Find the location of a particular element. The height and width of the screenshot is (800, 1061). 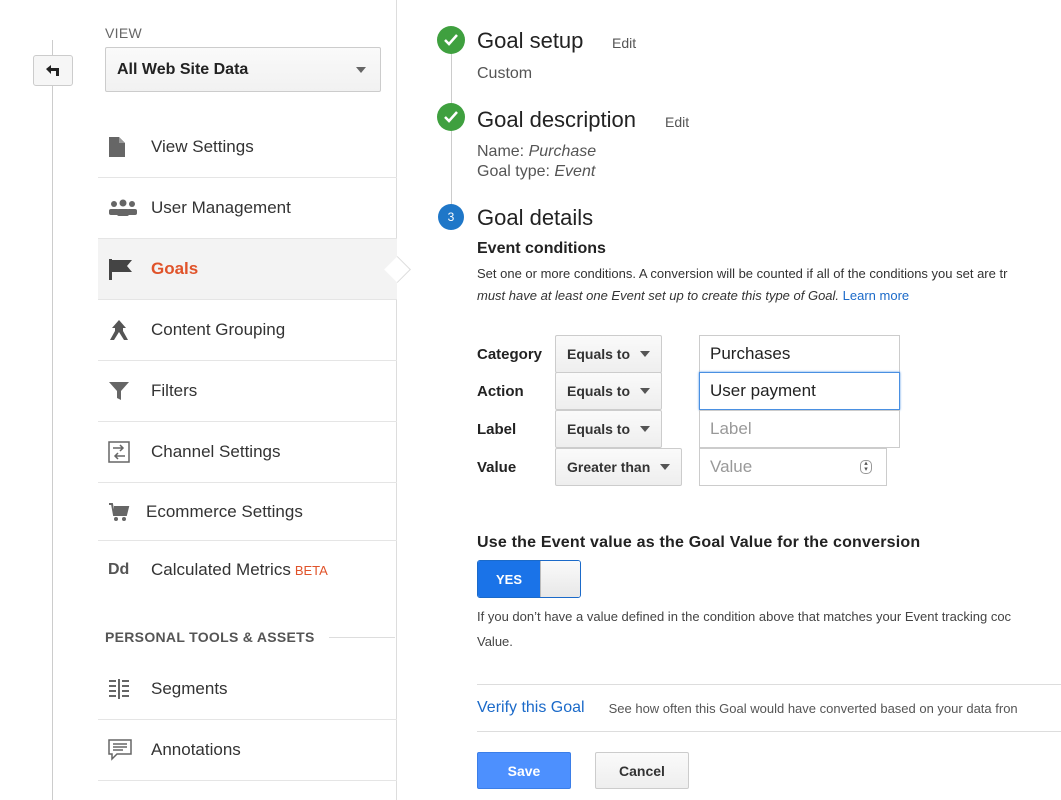

step-number-badge: 3 is located at coordinates (451, 217).